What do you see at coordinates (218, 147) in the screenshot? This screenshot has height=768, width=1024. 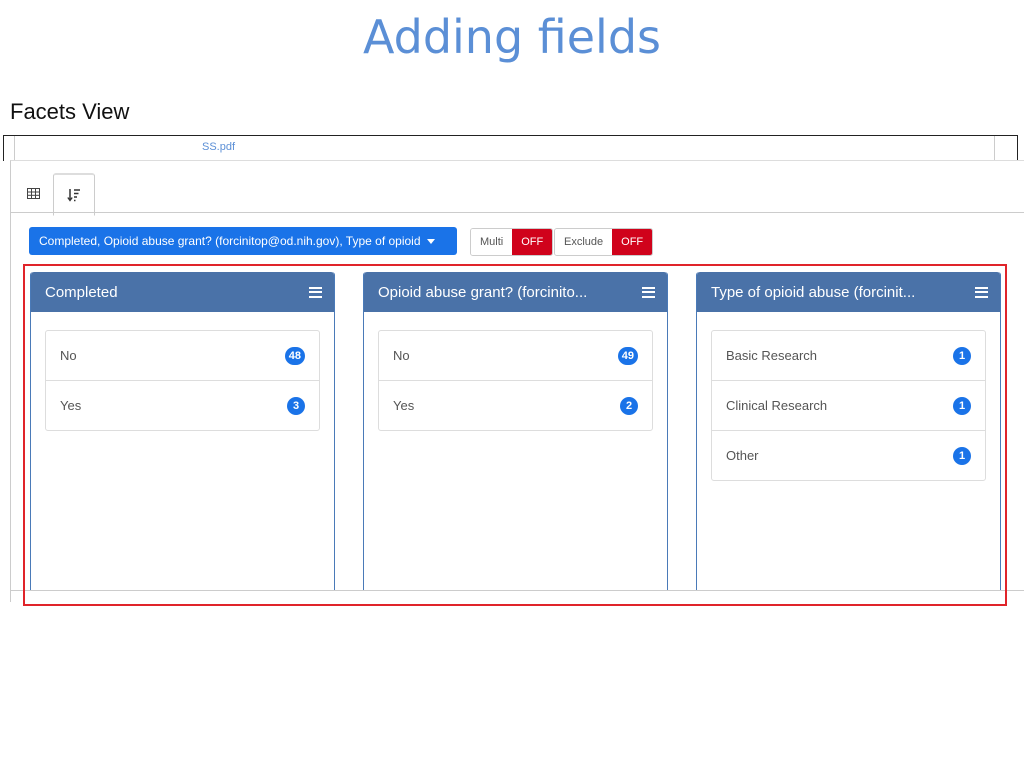 I see `file-link: SS.pdf` at bounding box center [218, 147].